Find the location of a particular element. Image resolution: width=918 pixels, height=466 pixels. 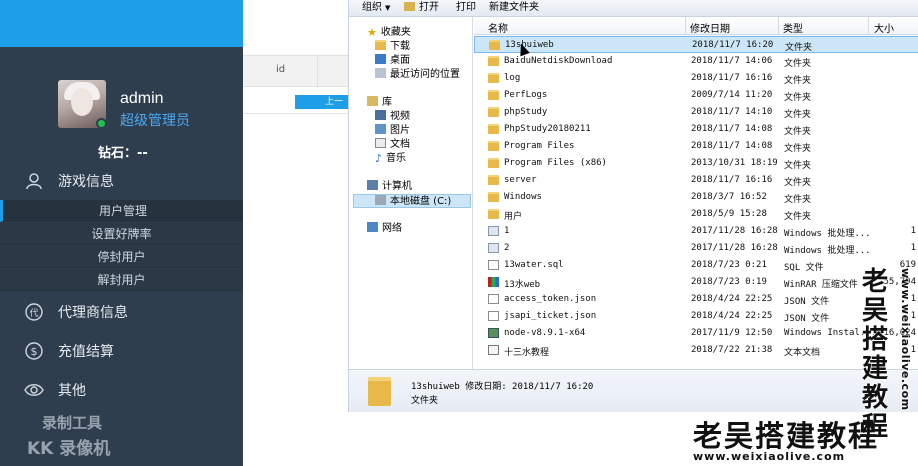

file-row: access_token.json 2018/4/24 22:25 JSON 文件 1 is located at coordinates (696, 299).